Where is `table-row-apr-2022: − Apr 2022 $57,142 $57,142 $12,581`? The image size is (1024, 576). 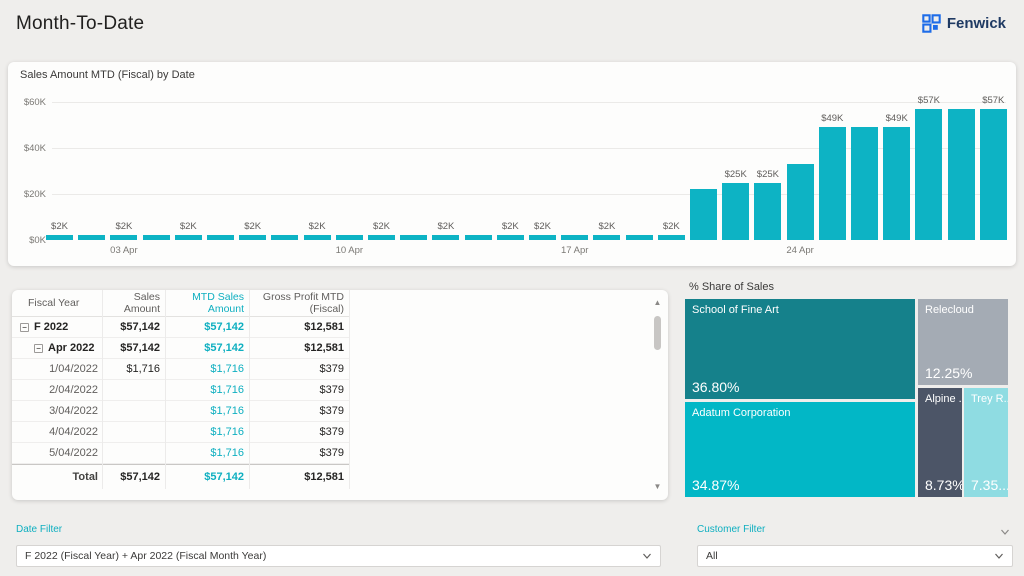
table-row-apr-2022: − Apr 2022 $57,142 $57,142 $12,581 is located at coordinates (180, 348).